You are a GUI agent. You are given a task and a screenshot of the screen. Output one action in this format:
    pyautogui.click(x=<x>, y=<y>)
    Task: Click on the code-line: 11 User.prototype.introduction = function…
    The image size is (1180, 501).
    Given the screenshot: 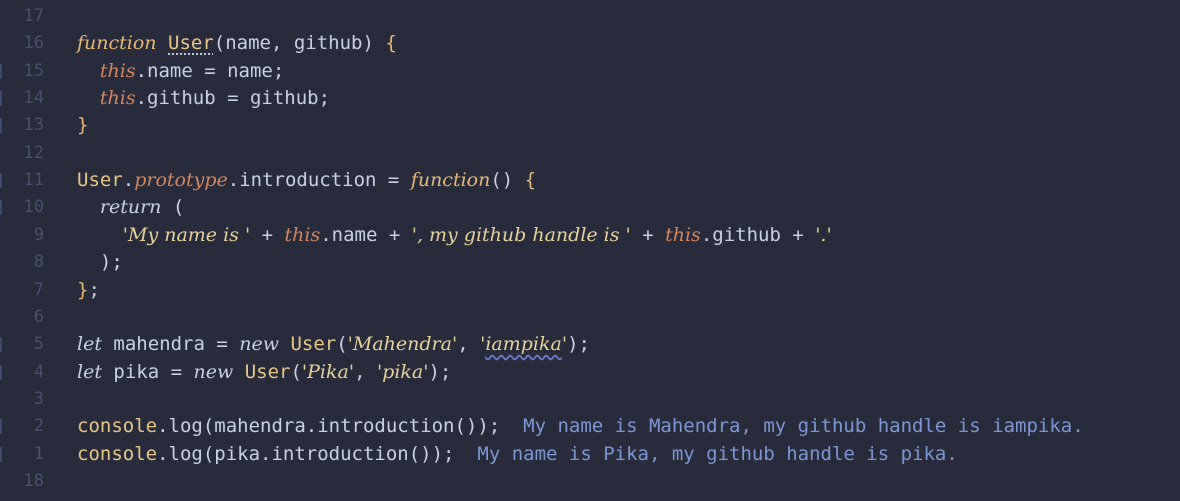 What is the action you would take?
    pyautogui.click(x=590, y=180)
    